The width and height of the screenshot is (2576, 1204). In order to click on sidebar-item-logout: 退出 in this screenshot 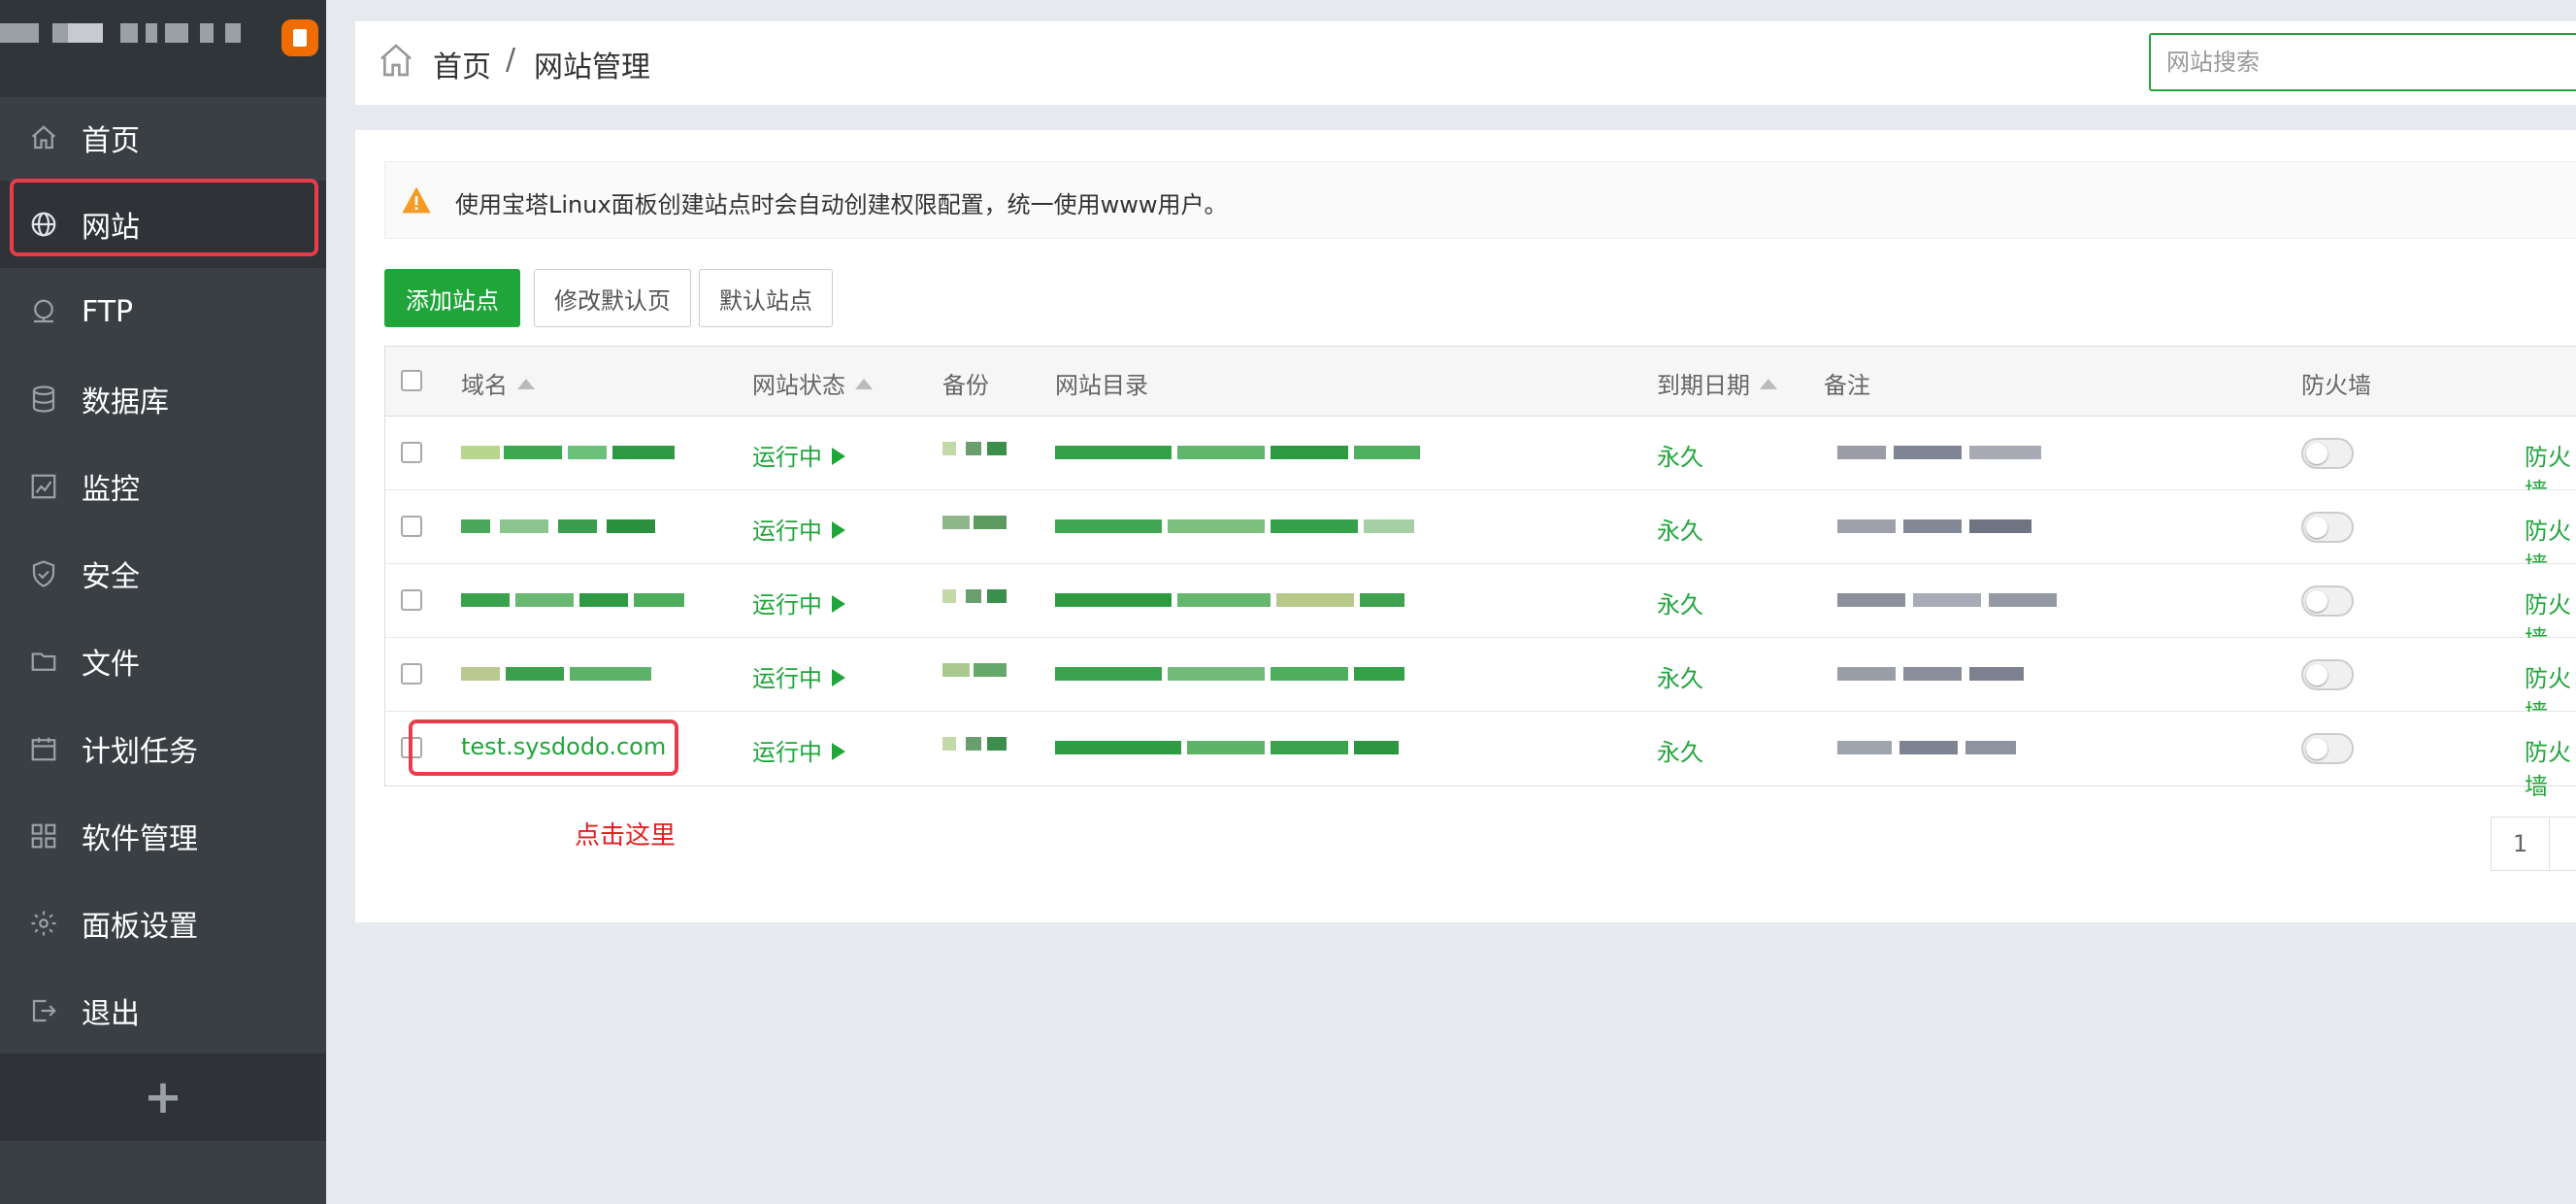, I will do `click(163, 1010)`.